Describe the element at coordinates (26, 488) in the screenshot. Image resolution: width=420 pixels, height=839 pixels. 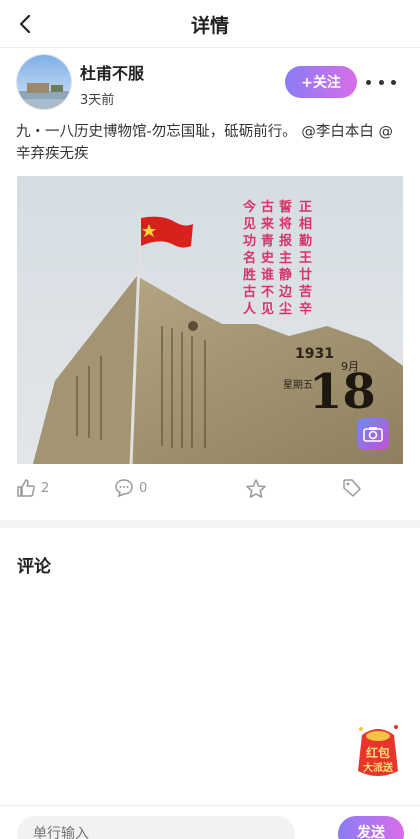
I see `thumbs-up-icon` at that location.